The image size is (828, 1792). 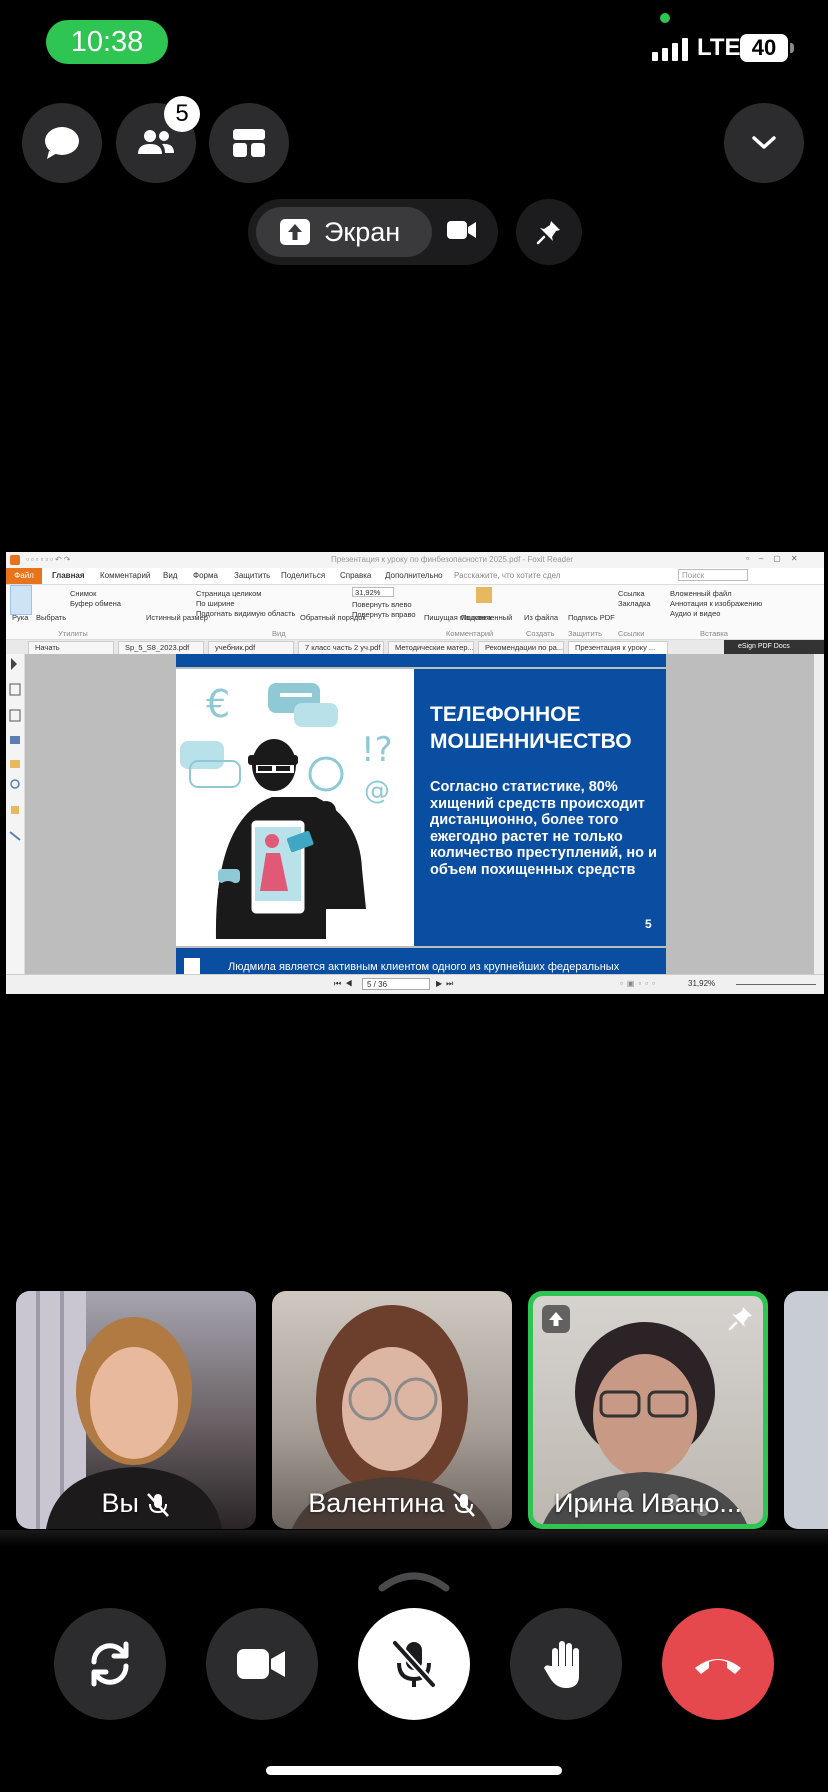 I want to click on switch-camera-button, so click(x=110, y=1664).